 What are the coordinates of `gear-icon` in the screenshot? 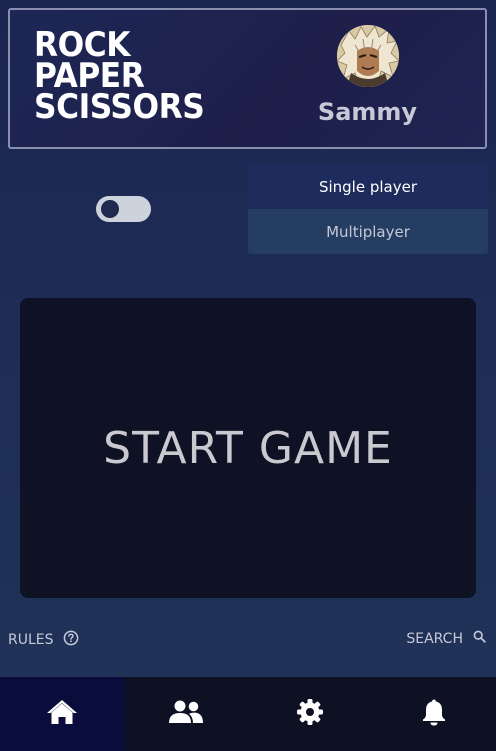 It's located at (310, 714).